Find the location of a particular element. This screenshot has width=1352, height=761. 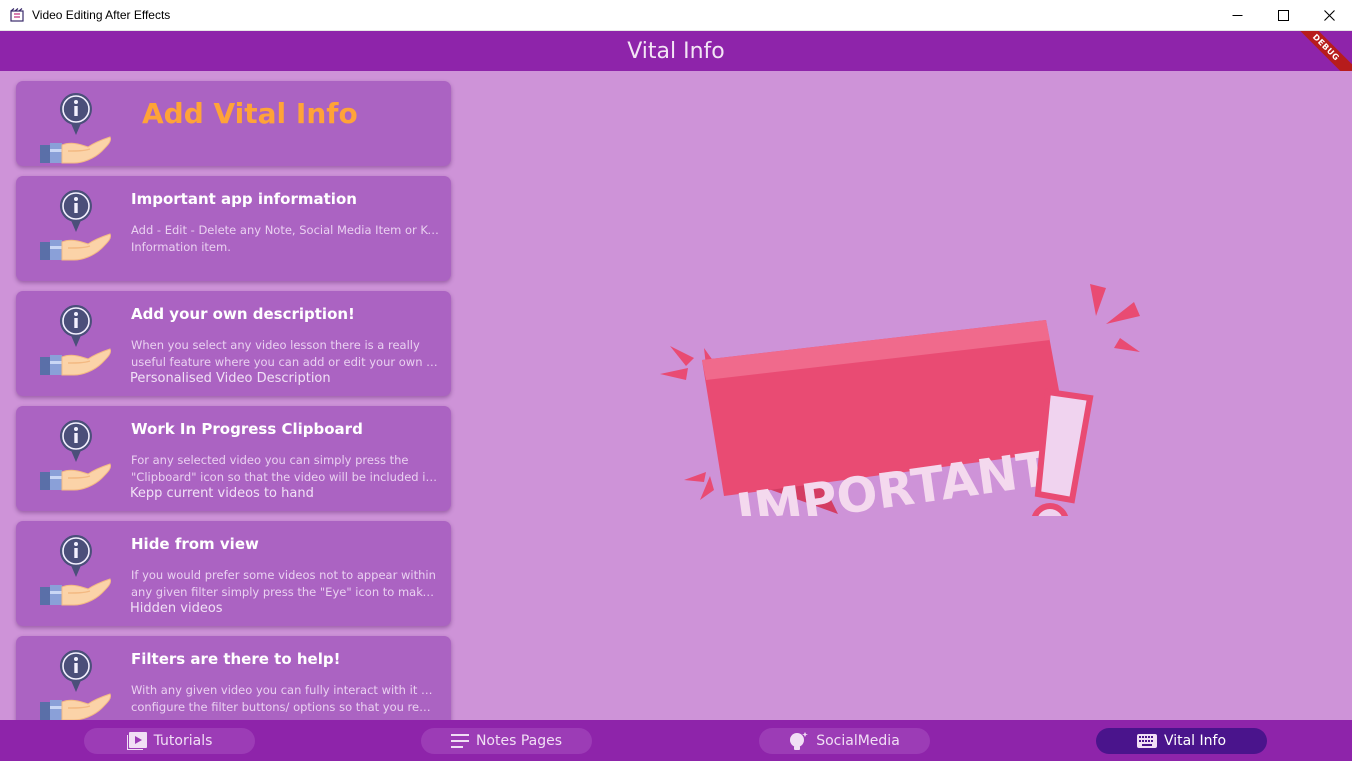

nav-notes-pages-button: Notes Pages is located at coordinates (506, 741).